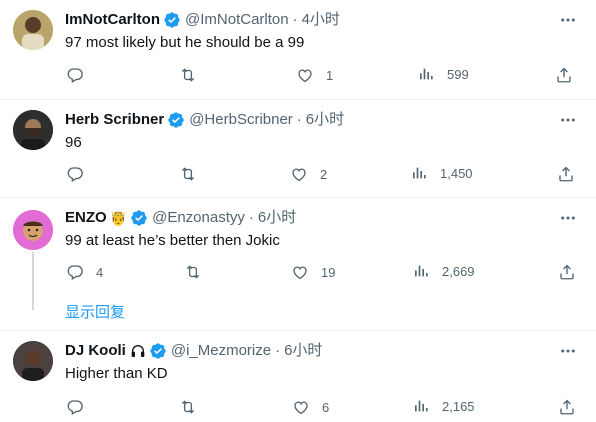  What do you see at coordinates (95, 351) in the screenshot?
I see `author-name: DJ Kooli` at bounding box center [95, 351].